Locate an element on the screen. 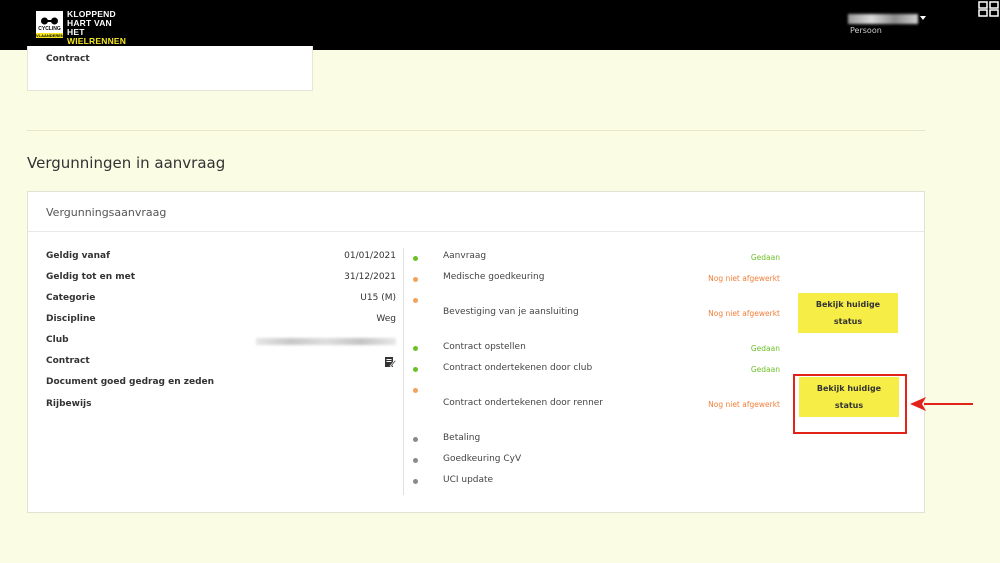 The height and width of the screenshot is (563, 1000). info-label: Rijbewijs is located at coordinates (69, 404).